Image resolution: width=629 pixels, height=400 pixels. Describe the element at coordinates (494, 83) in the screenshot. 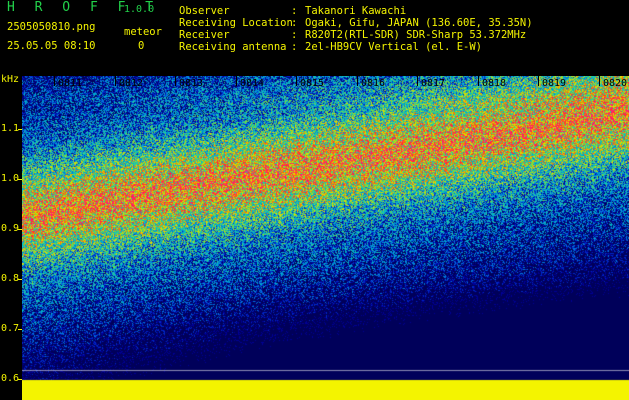

I see `time-tick-label: 0818` at that location.